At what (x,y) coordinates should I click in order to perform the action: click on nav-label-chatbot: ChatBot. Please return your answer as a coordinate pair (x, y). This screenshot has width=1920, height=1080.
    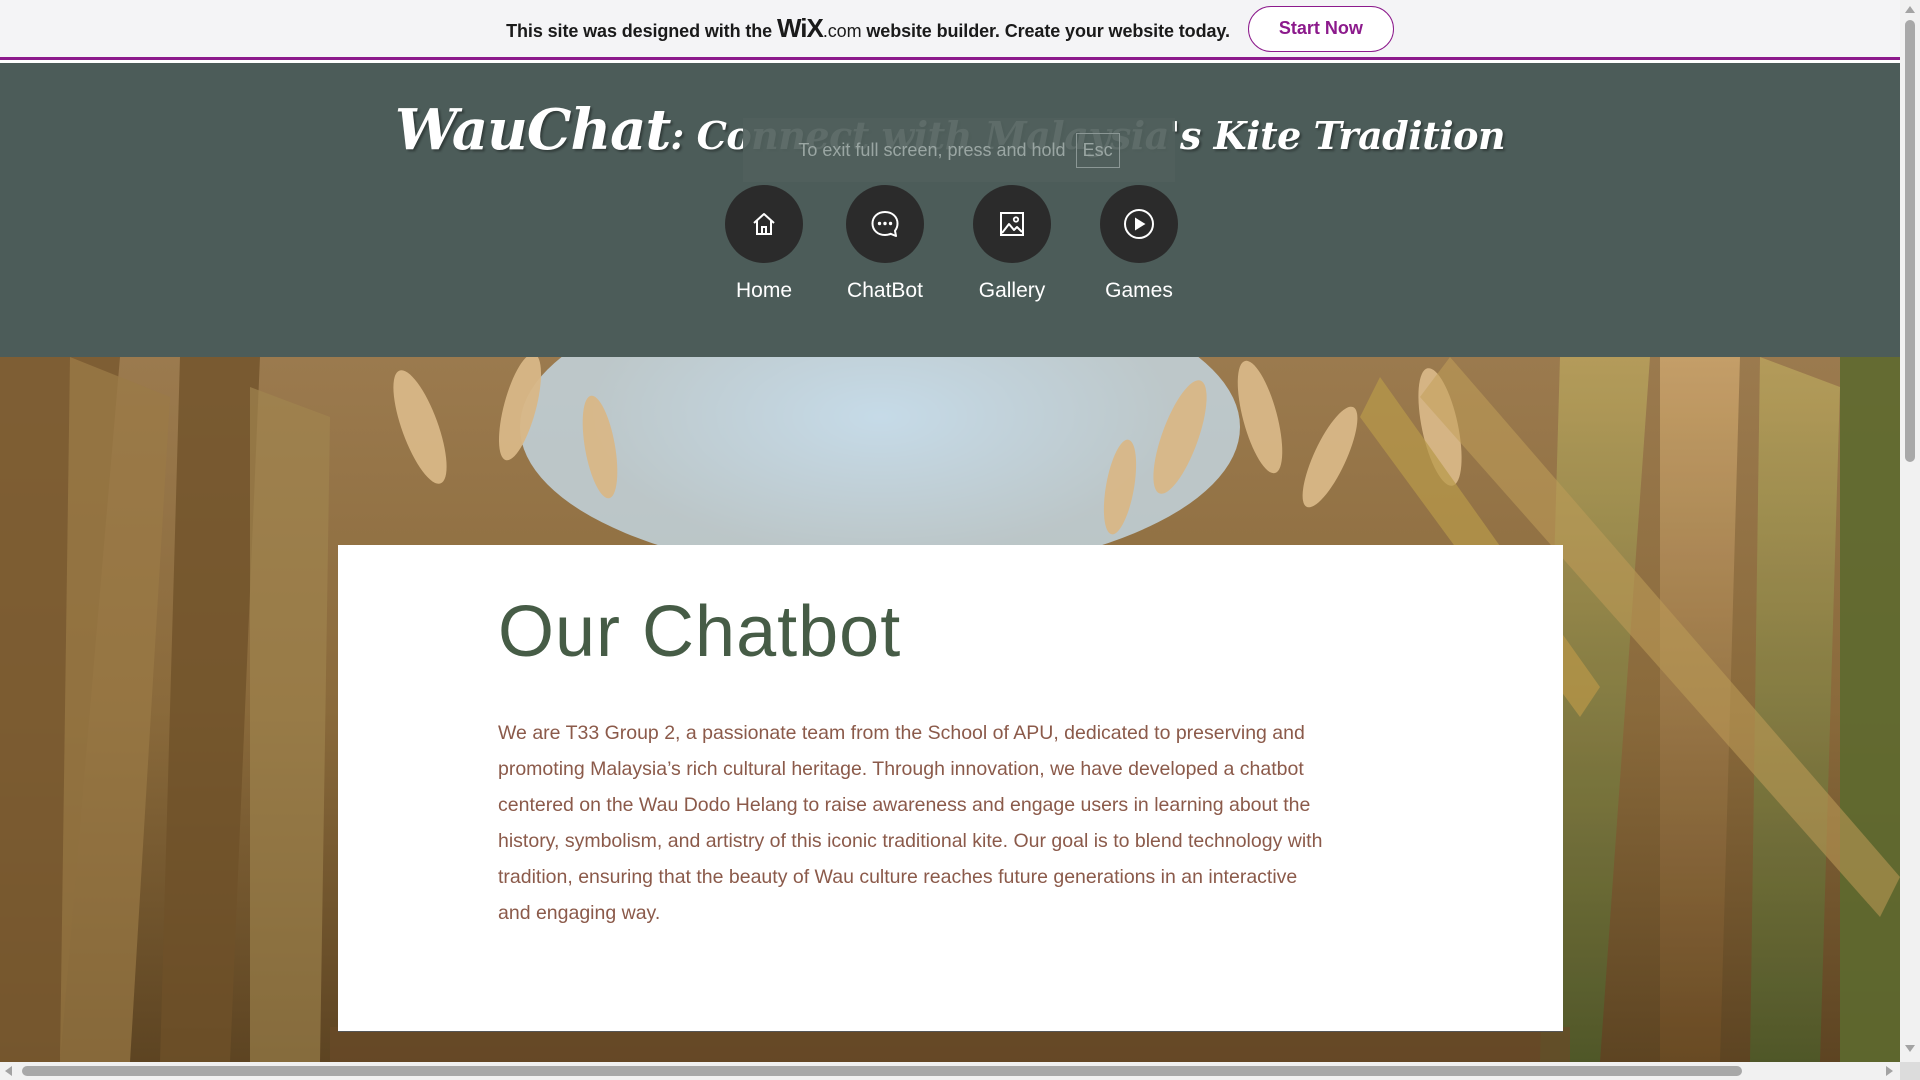
    Looking at the image, I should click on (885, 291).